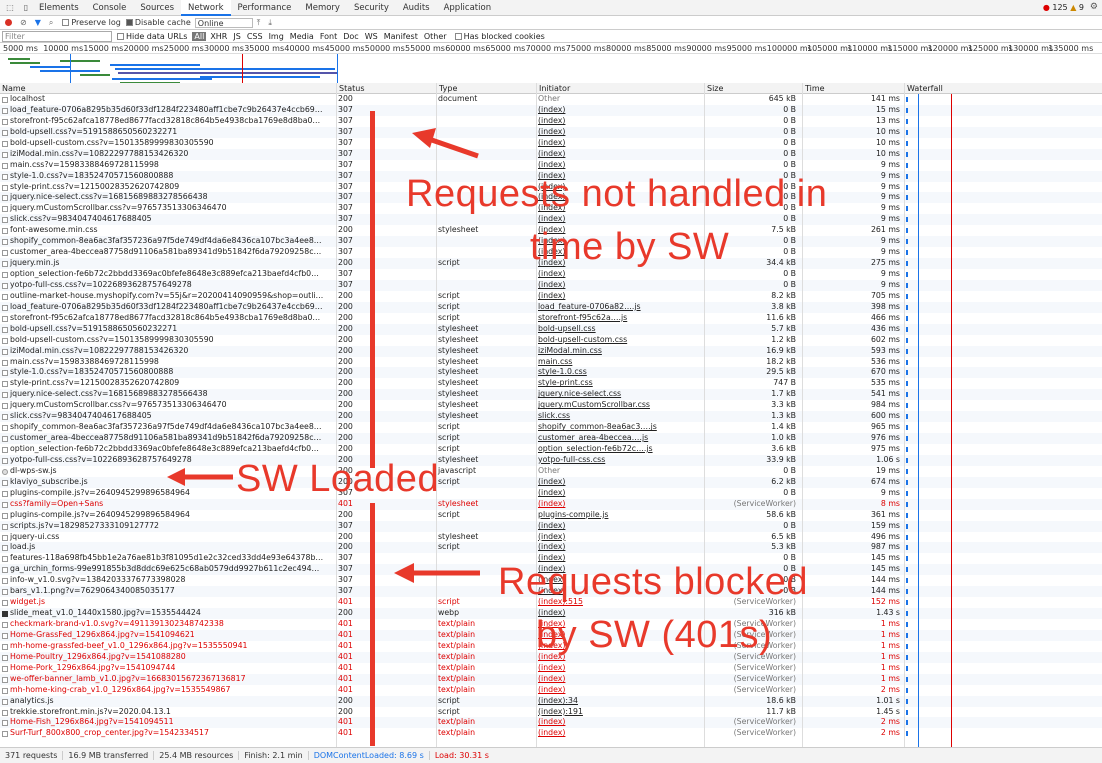 Image resolution: width=1102 pixels, height=763 pixels. I want to click on filter-icon: ▼, so click(38, 22).